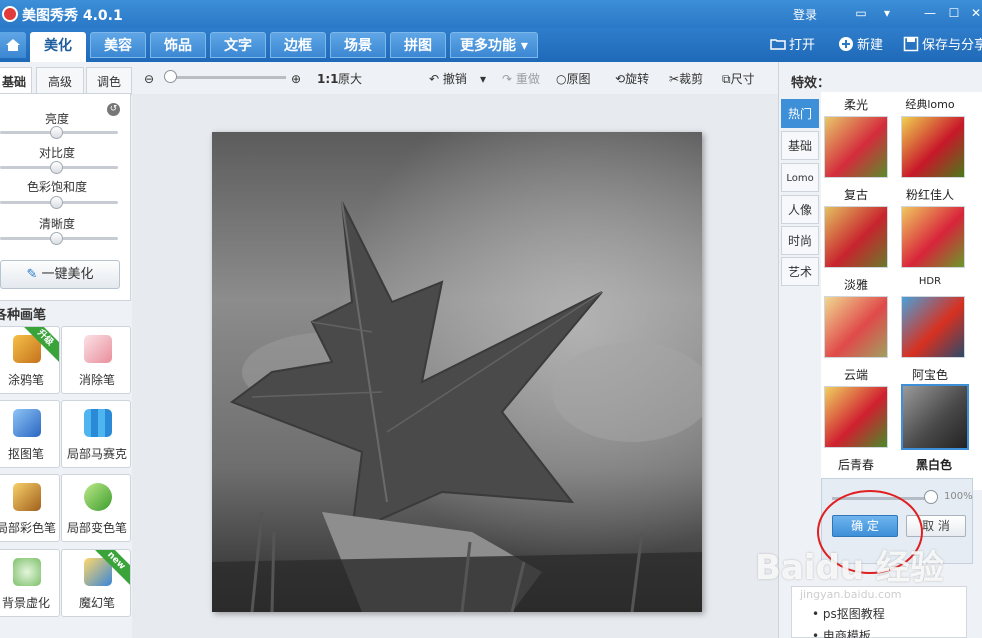 The width and height of the screenshot is (982, 638). What do you see at coordinates (96, 380) in the screenshot?
I see `eraser-brush-label: 消除笔` at bounding box center [96, 380].